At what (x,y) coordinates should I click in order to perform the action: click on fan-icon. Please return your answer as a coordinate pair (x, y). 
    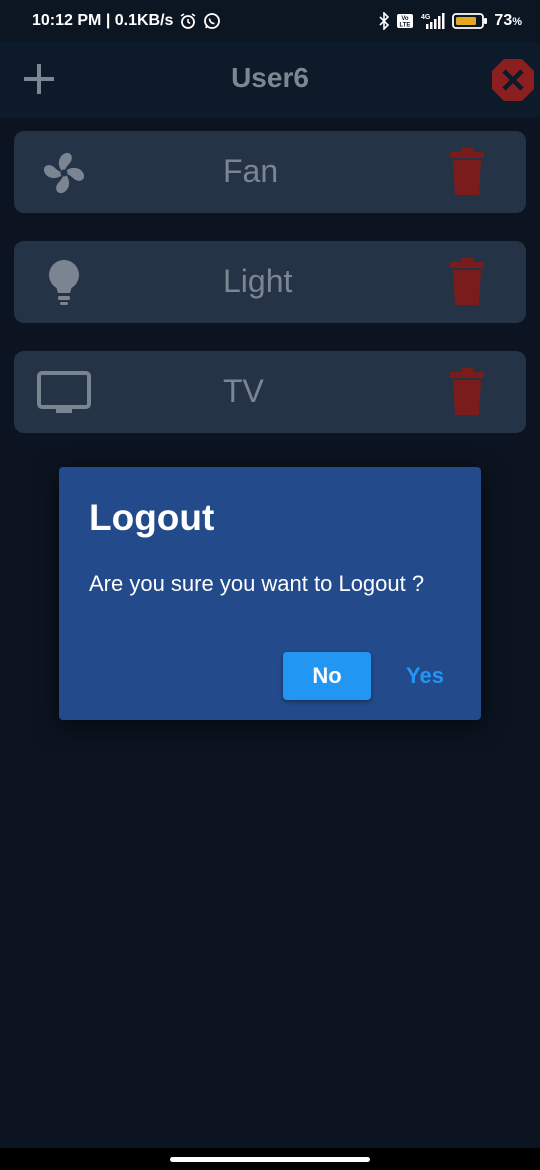
    Looking at the image, I should click on (64, 173).